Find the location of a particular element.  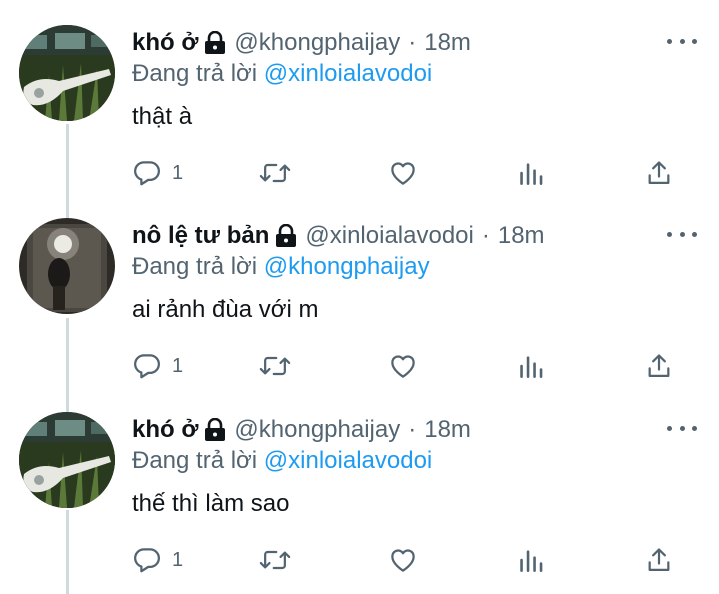

tweet-header: nô lệ tư bản @xinloialavodoi · 18m is located at coordinates (338, 236).